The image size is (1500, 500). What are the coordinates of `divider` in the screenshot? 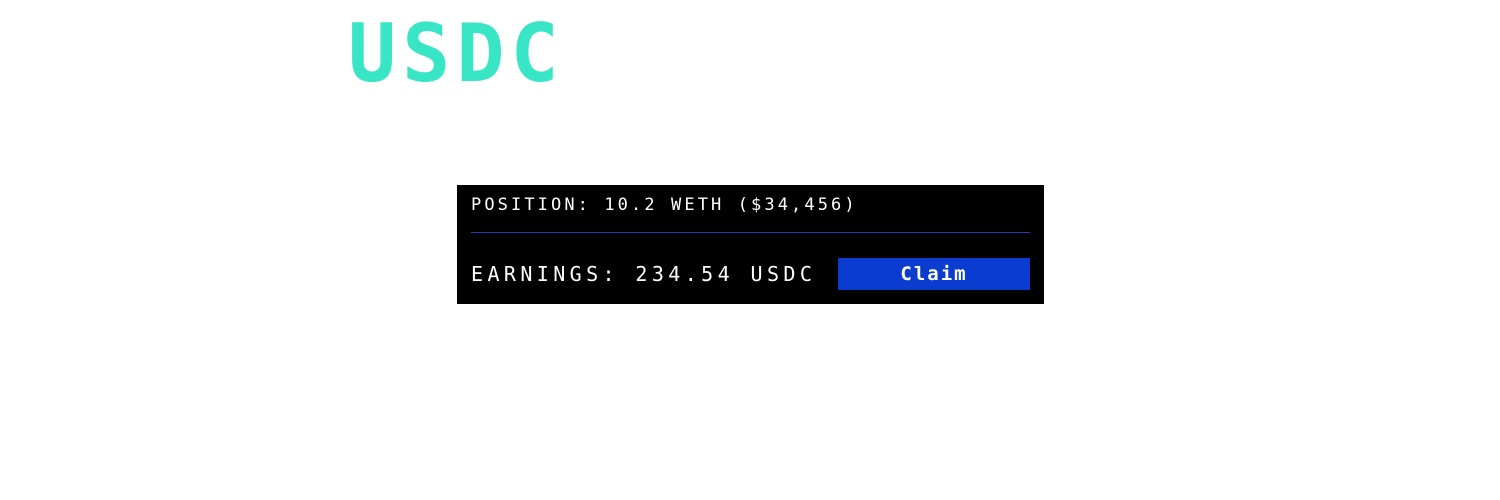 It's located at (750, 232).